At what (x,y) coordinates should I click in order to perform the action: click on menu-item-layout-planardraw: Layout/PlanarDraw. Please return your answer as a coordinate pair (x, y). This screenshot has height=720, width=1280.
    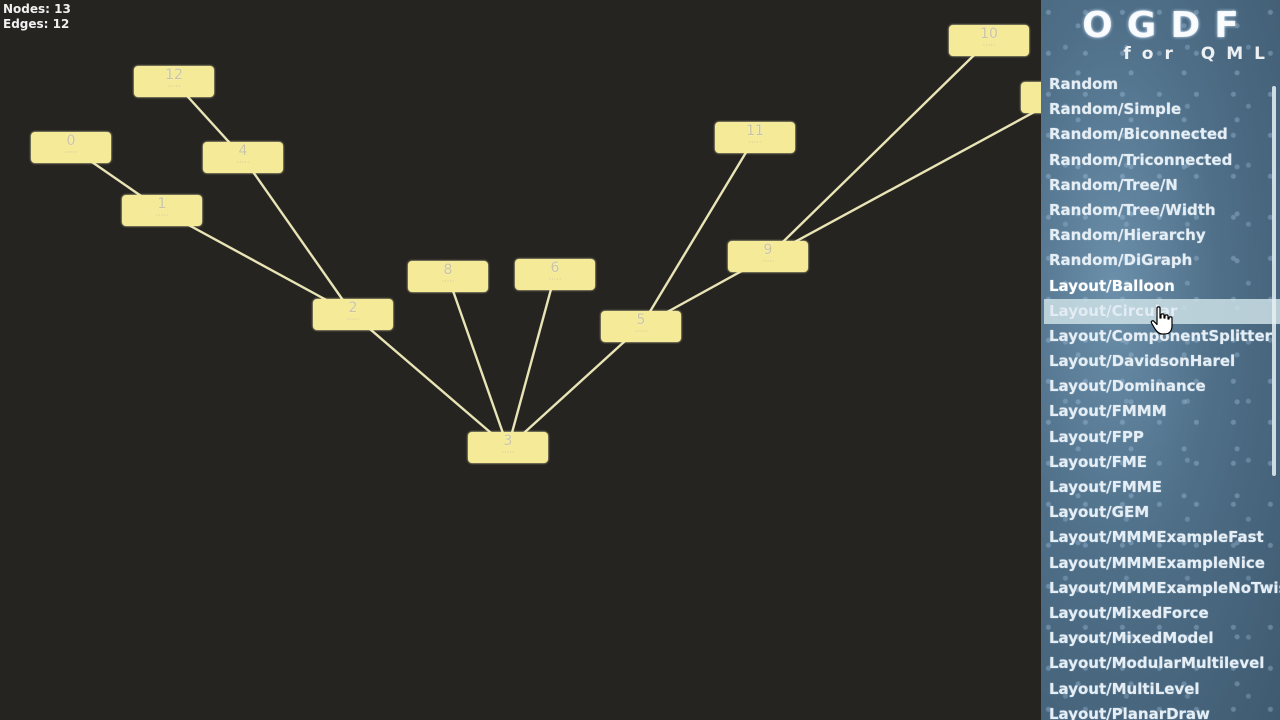
    Looking at the image, I should click on (1160, 711).